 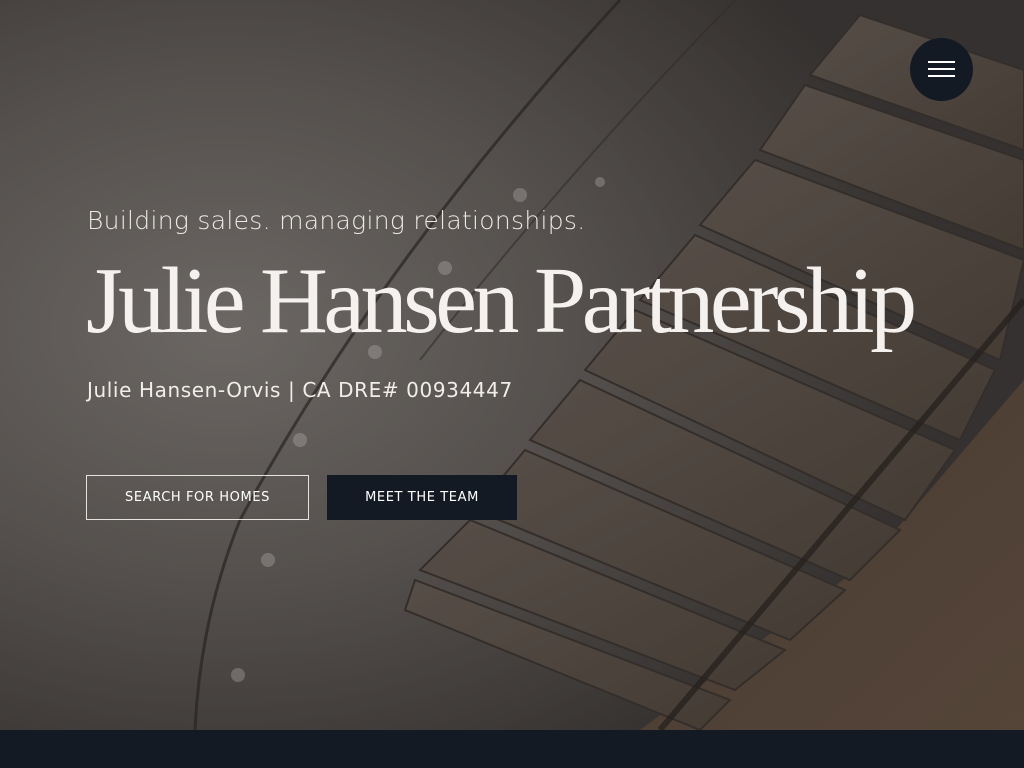 I want to click on hamburger-menu-icon, so click(x=941, y=62).